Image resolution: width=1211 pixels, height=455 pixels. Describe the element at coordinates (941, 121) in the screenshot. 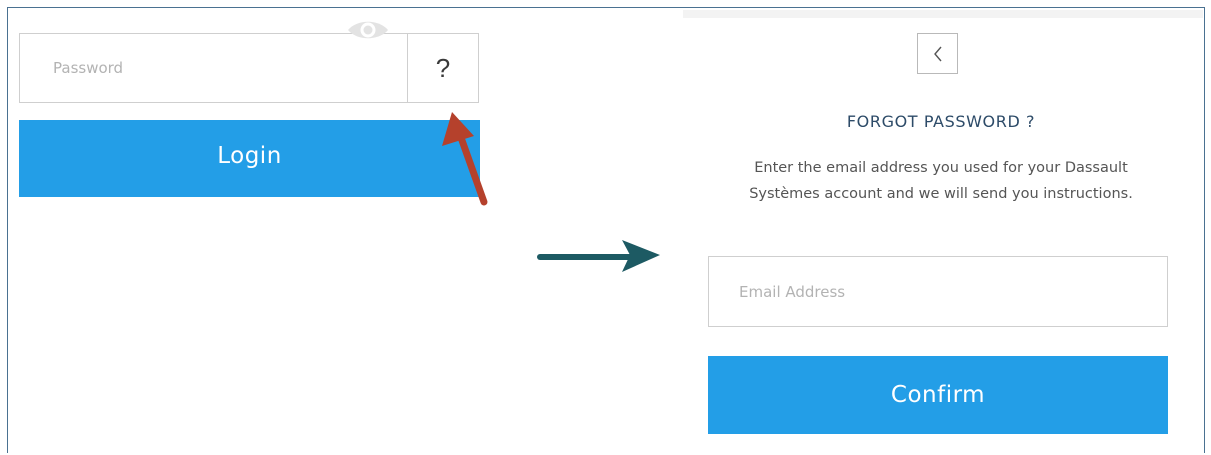

I see `forgot-password-title: FORGOT PASSWORD ?` at that location.